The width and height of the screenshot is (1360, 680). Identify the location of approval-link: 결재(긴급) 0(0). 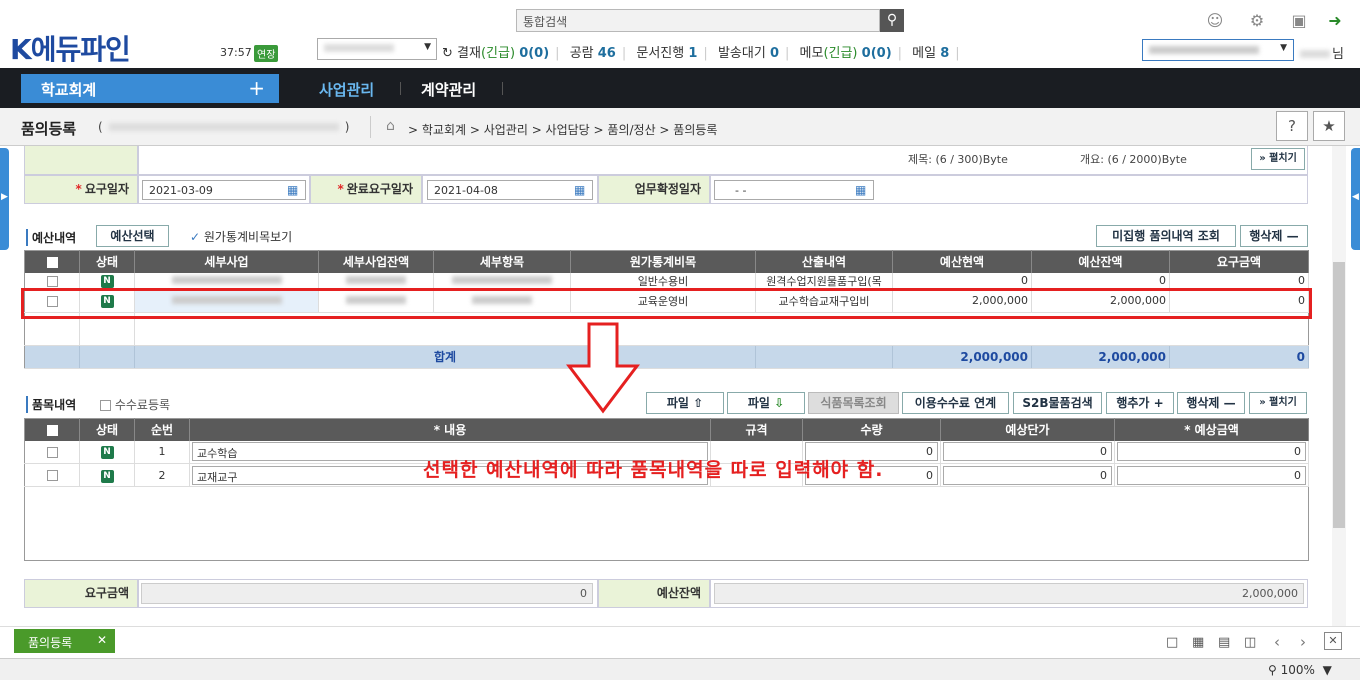
(503, 53).